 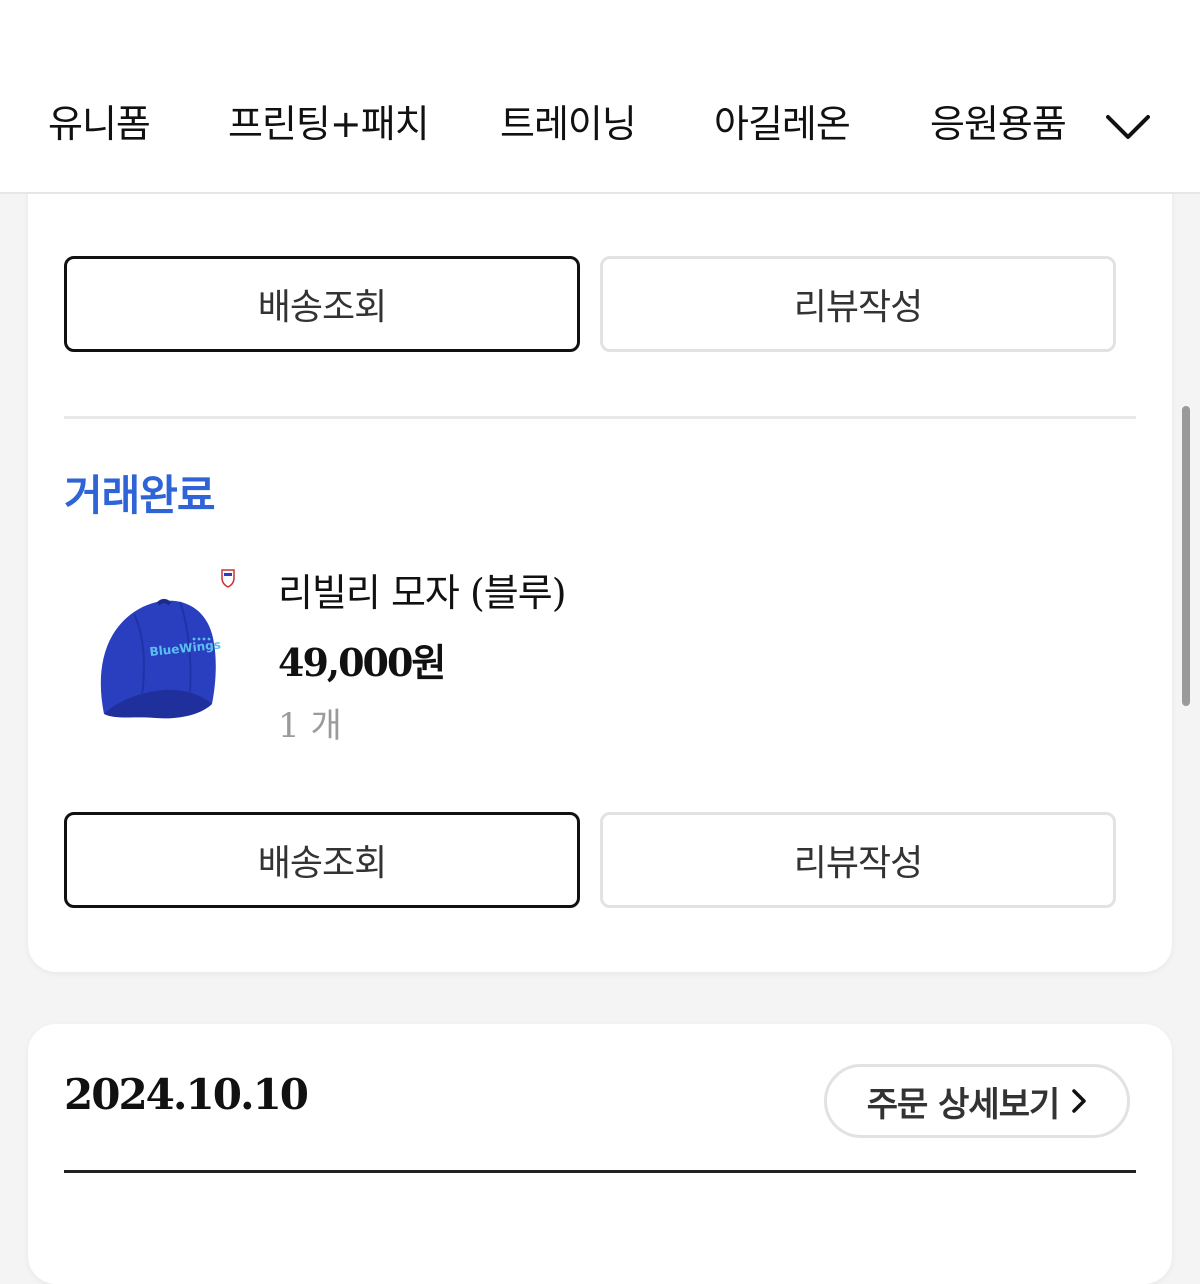 What do you see at coordinates (422, 589) in the screenshot?
I see `product-name: 리빌리 모자 (블루)` at bounding box center [422, 589].